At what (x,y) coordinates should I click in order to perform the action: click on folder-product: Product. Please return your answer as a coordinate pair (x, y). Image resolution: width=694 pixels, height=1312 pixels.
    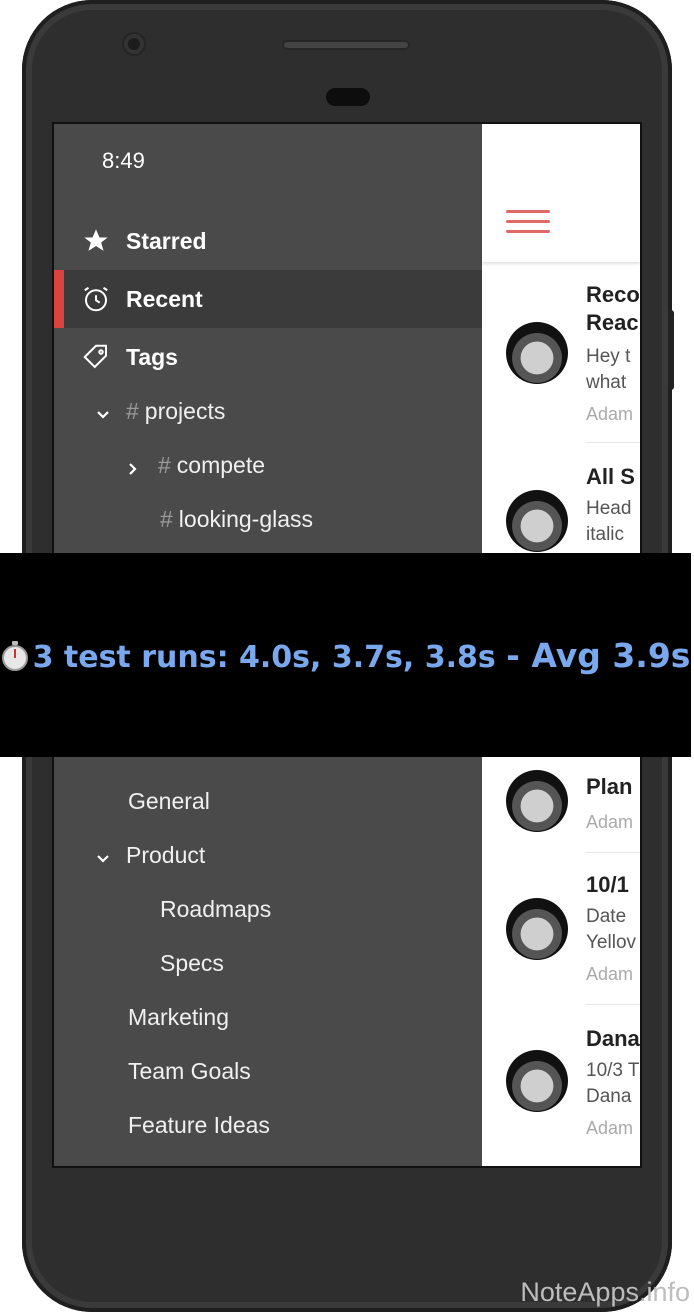
    Looking at the image, I should click on (165, 855).